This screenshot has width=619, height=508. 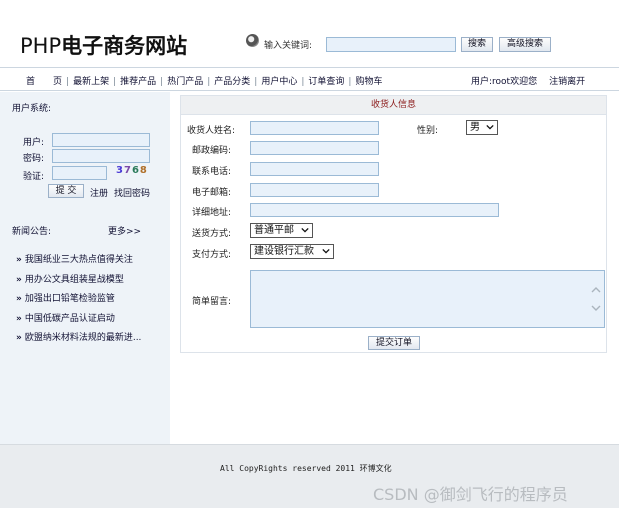 What do you see at coordinates (127, 170) in the screenshot?
I see `captcha-char: 7` at bounding box center [127, 170].